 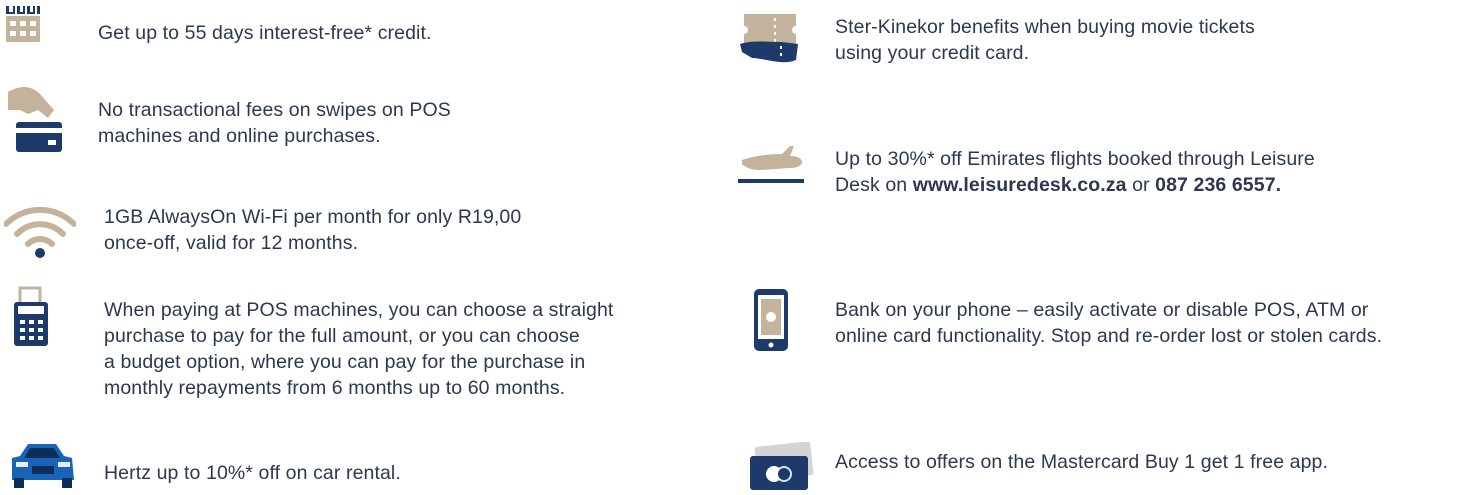 I want to click on leisuredesk-link: www.leisuredesk.co.za, so click(x=1020, y=185).